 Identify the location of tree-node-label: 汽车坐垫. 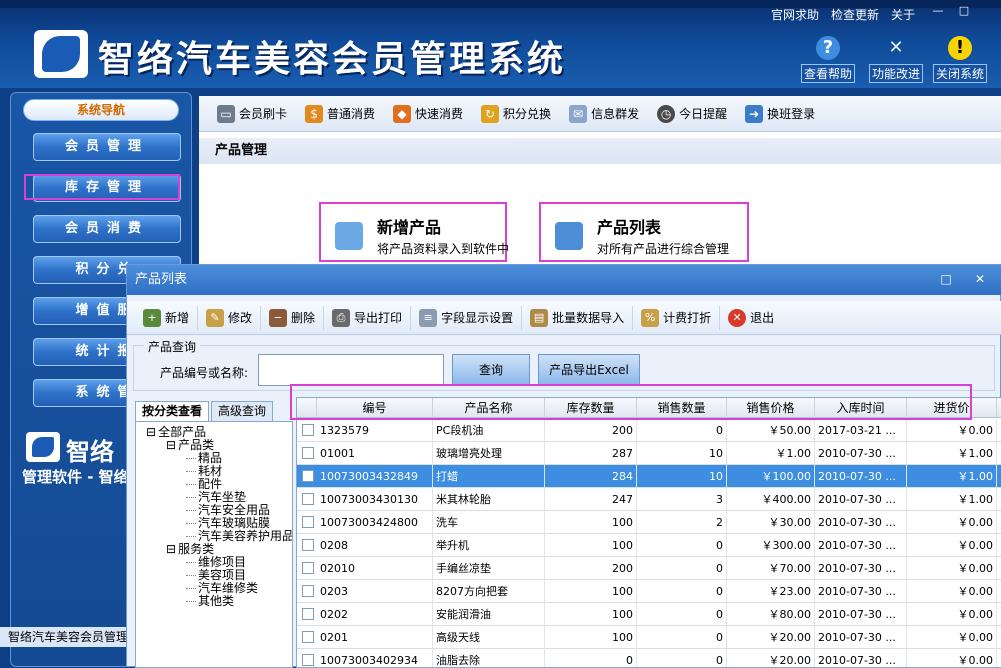
(222, 497).